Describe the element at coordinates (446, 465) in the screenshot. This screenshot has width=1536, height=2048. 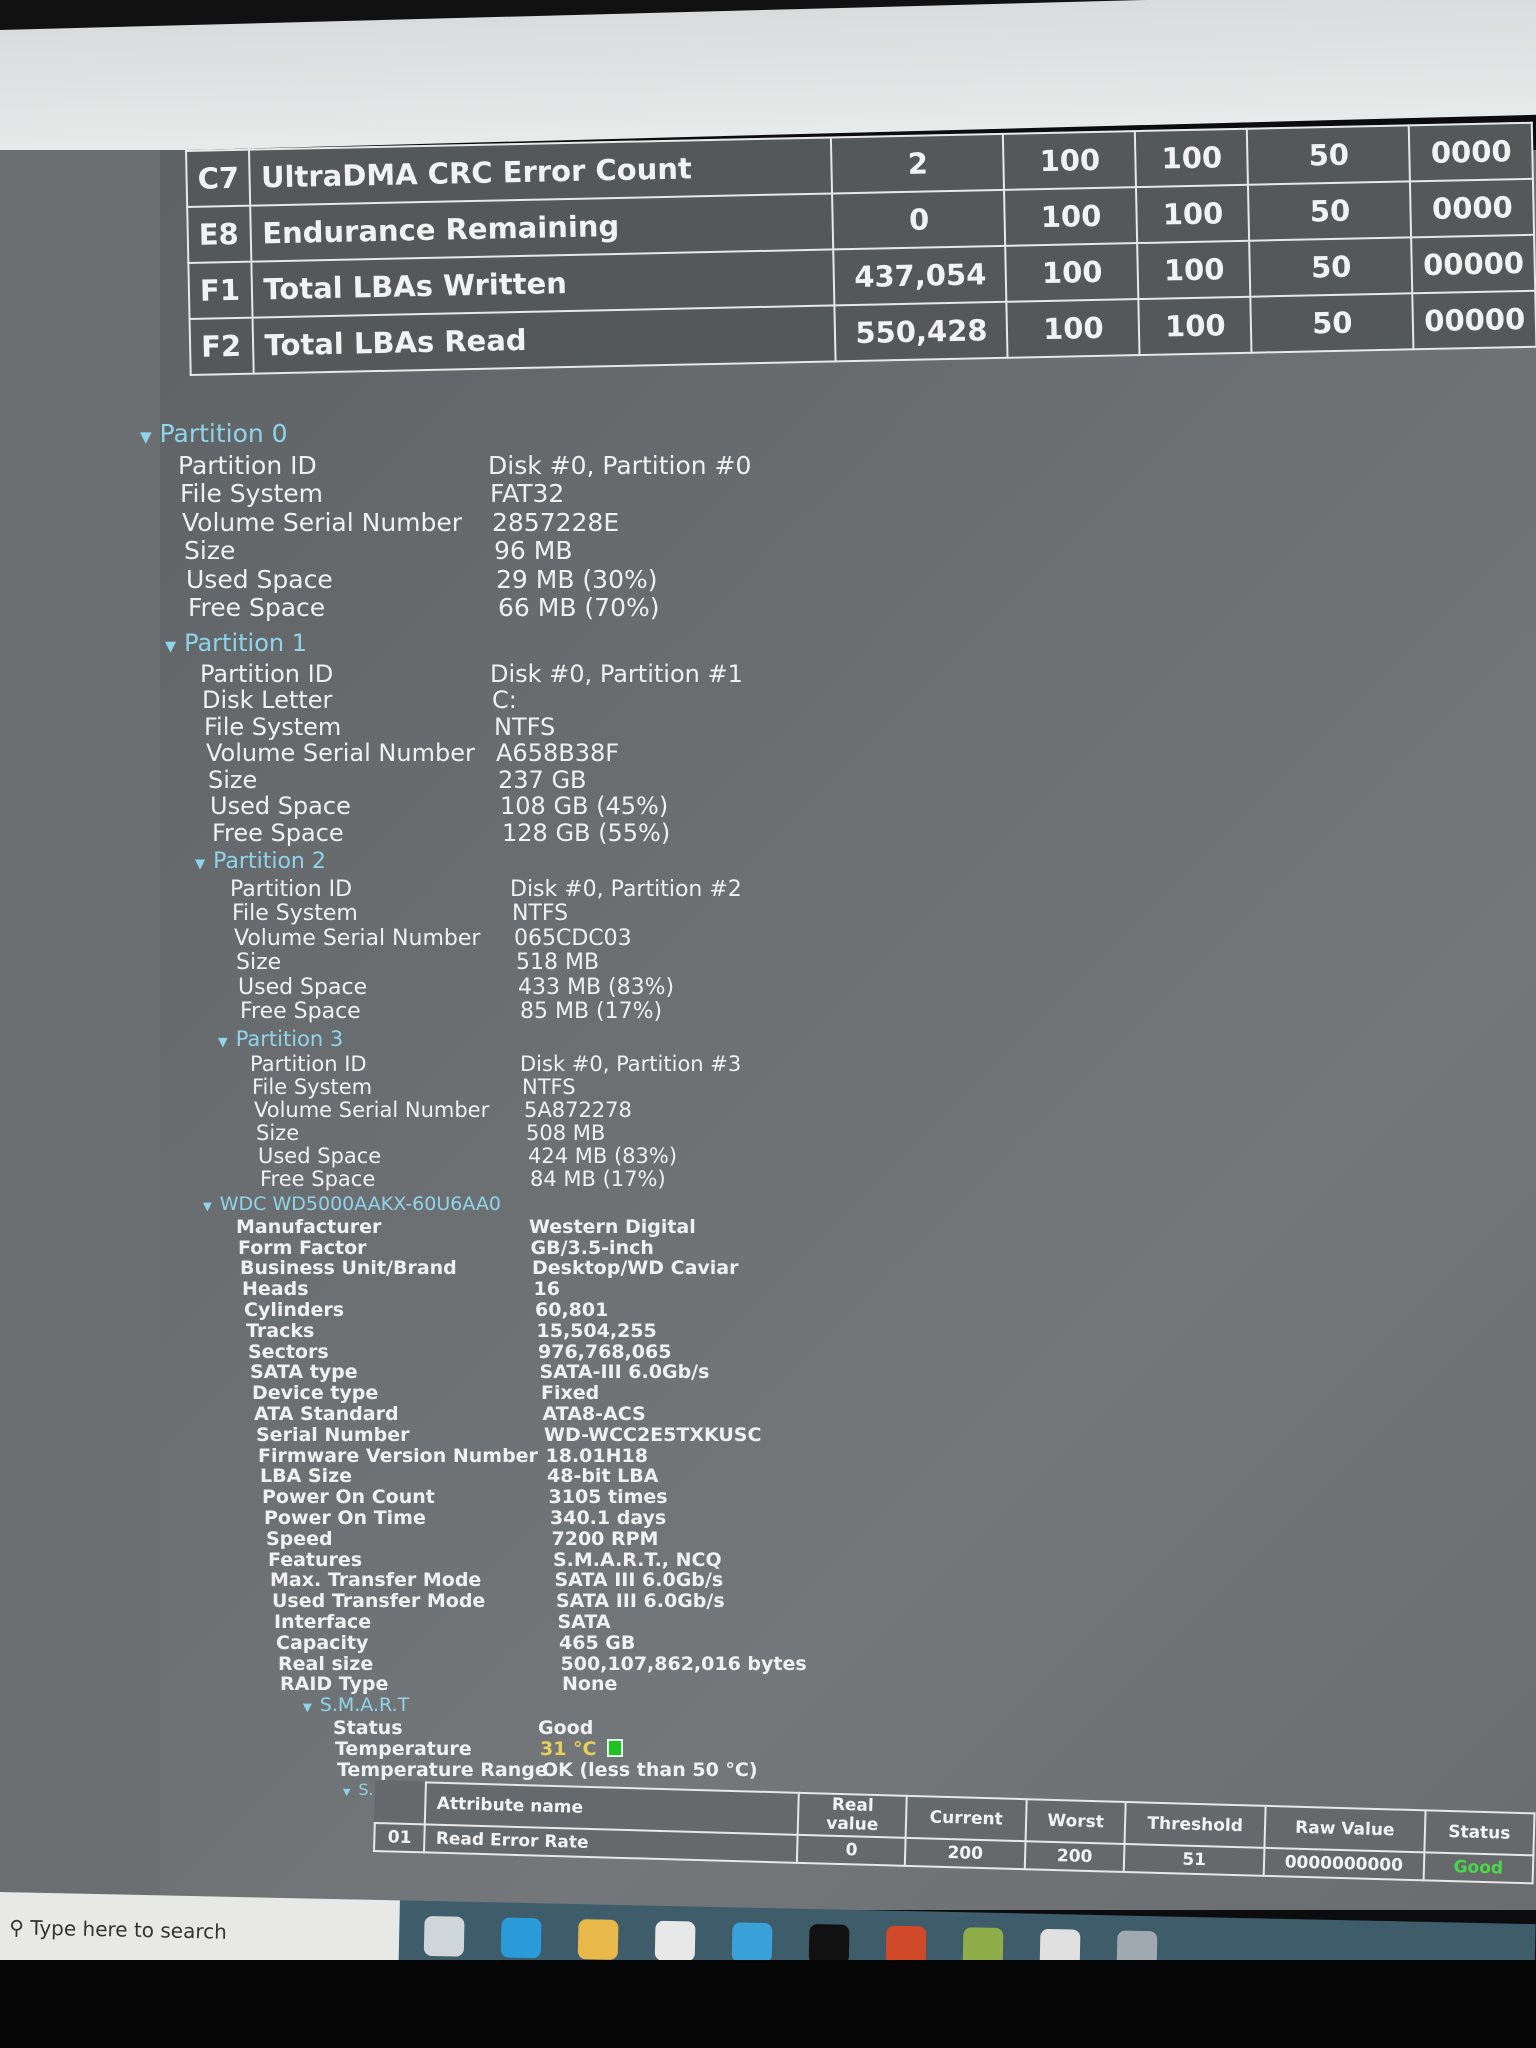
I see `property-row: Partition ID Disk #0, Partition #0` at that location.